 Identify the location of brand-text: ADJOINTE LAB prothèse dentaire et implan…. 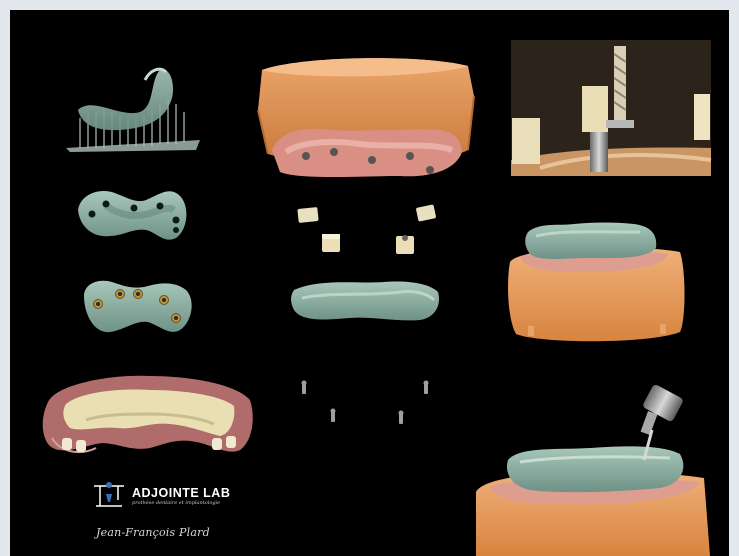
(181, 496).